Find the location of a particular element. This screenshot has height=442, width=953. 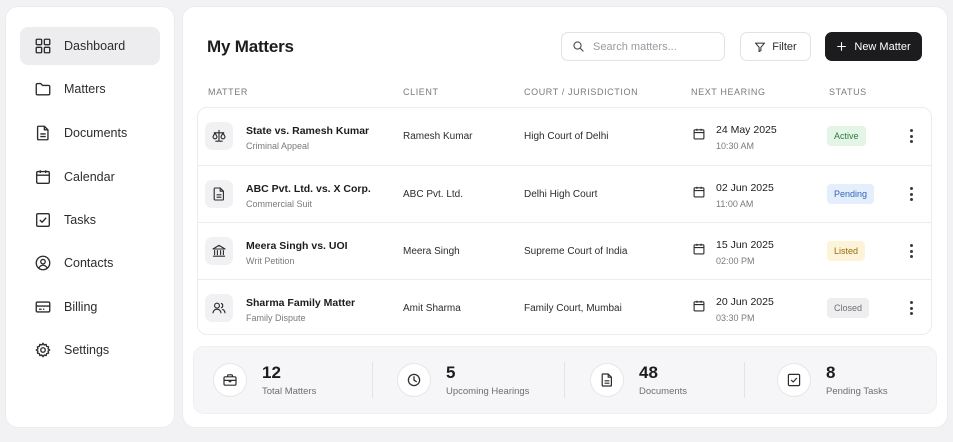

matter-title: Sharma Family Matter is located at coordinates (301, 303).